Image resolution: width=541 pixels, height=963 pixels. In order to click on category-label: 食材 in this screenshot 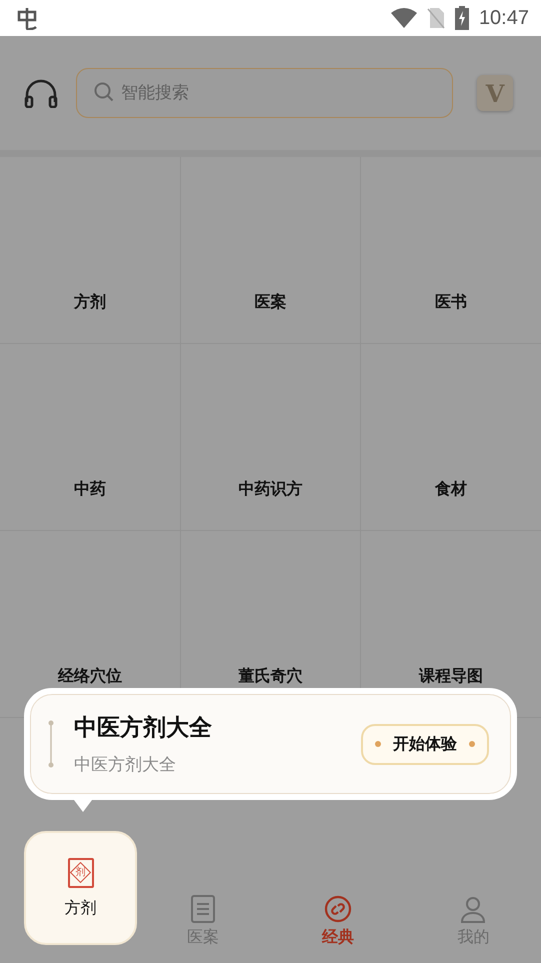, I will do `click(451, 489)`.